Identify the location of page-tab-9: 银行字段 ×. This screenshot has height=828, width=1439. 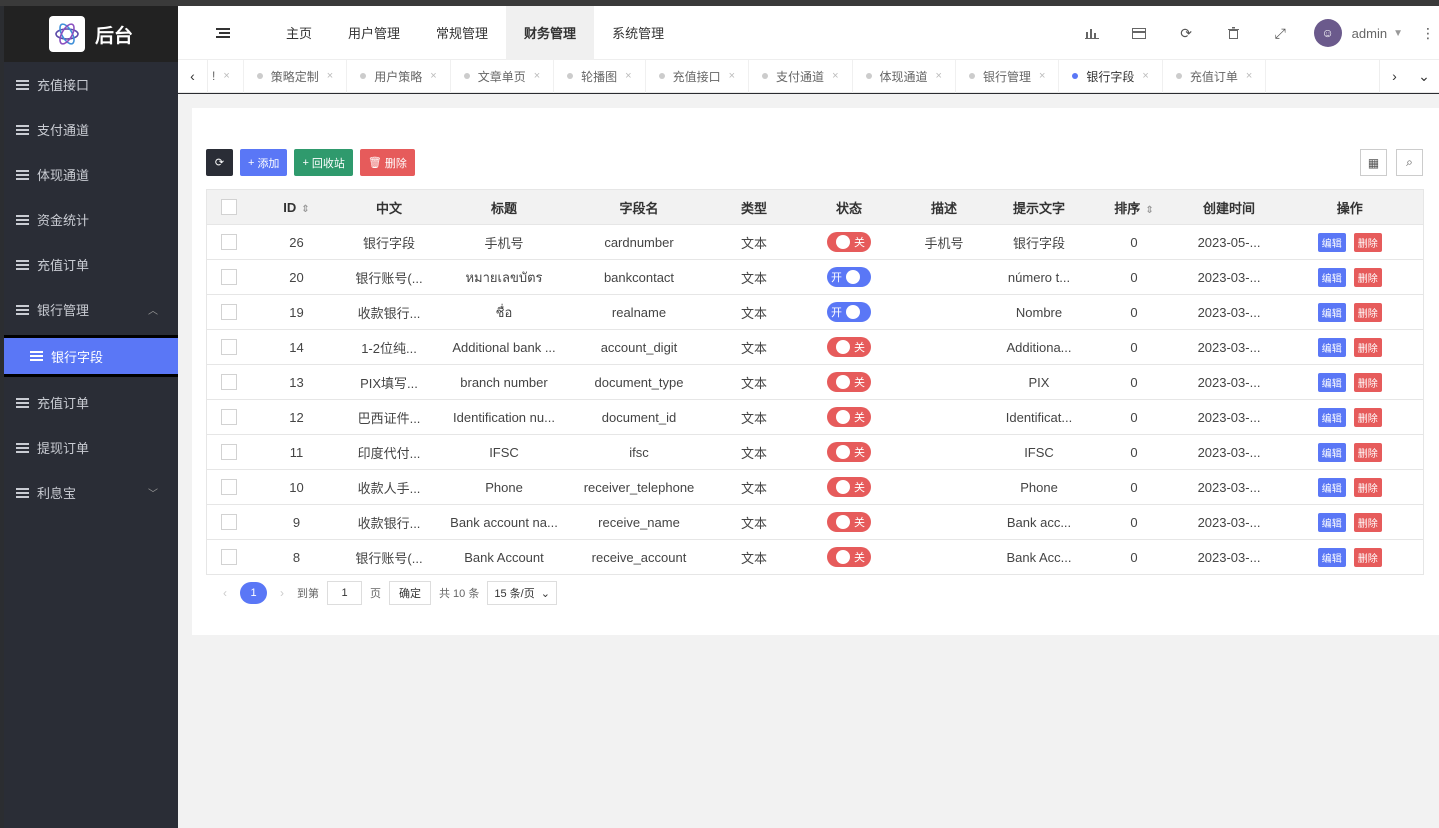
(1111, 76).